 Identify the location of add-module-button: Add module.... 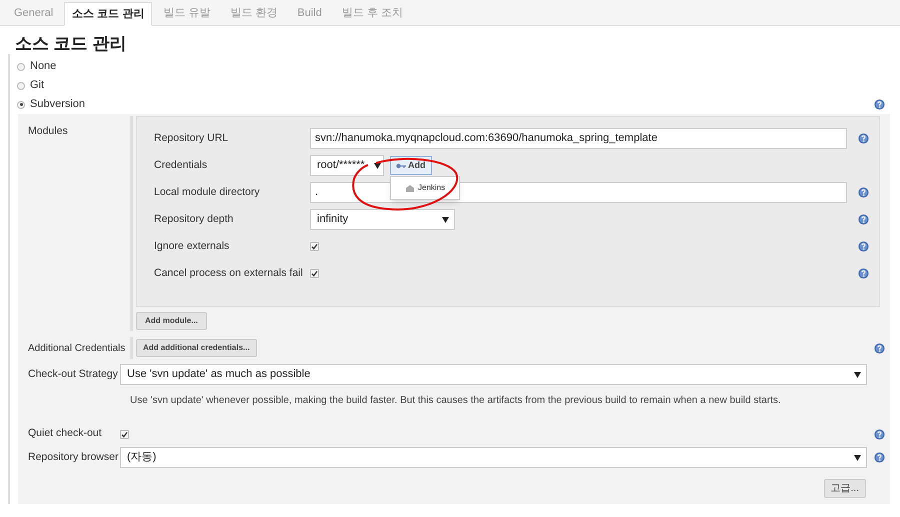
(171, 321).